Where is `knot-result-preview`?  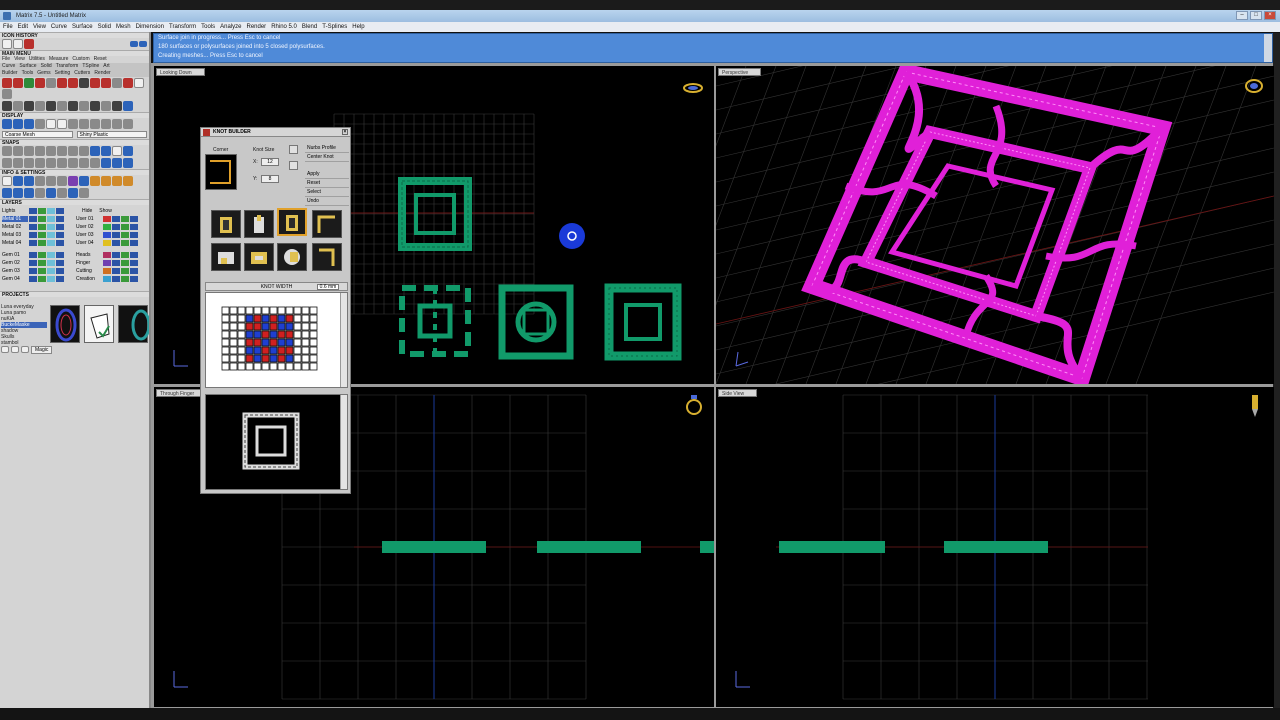
knot-result-preview is located at coordinates (276, 442).